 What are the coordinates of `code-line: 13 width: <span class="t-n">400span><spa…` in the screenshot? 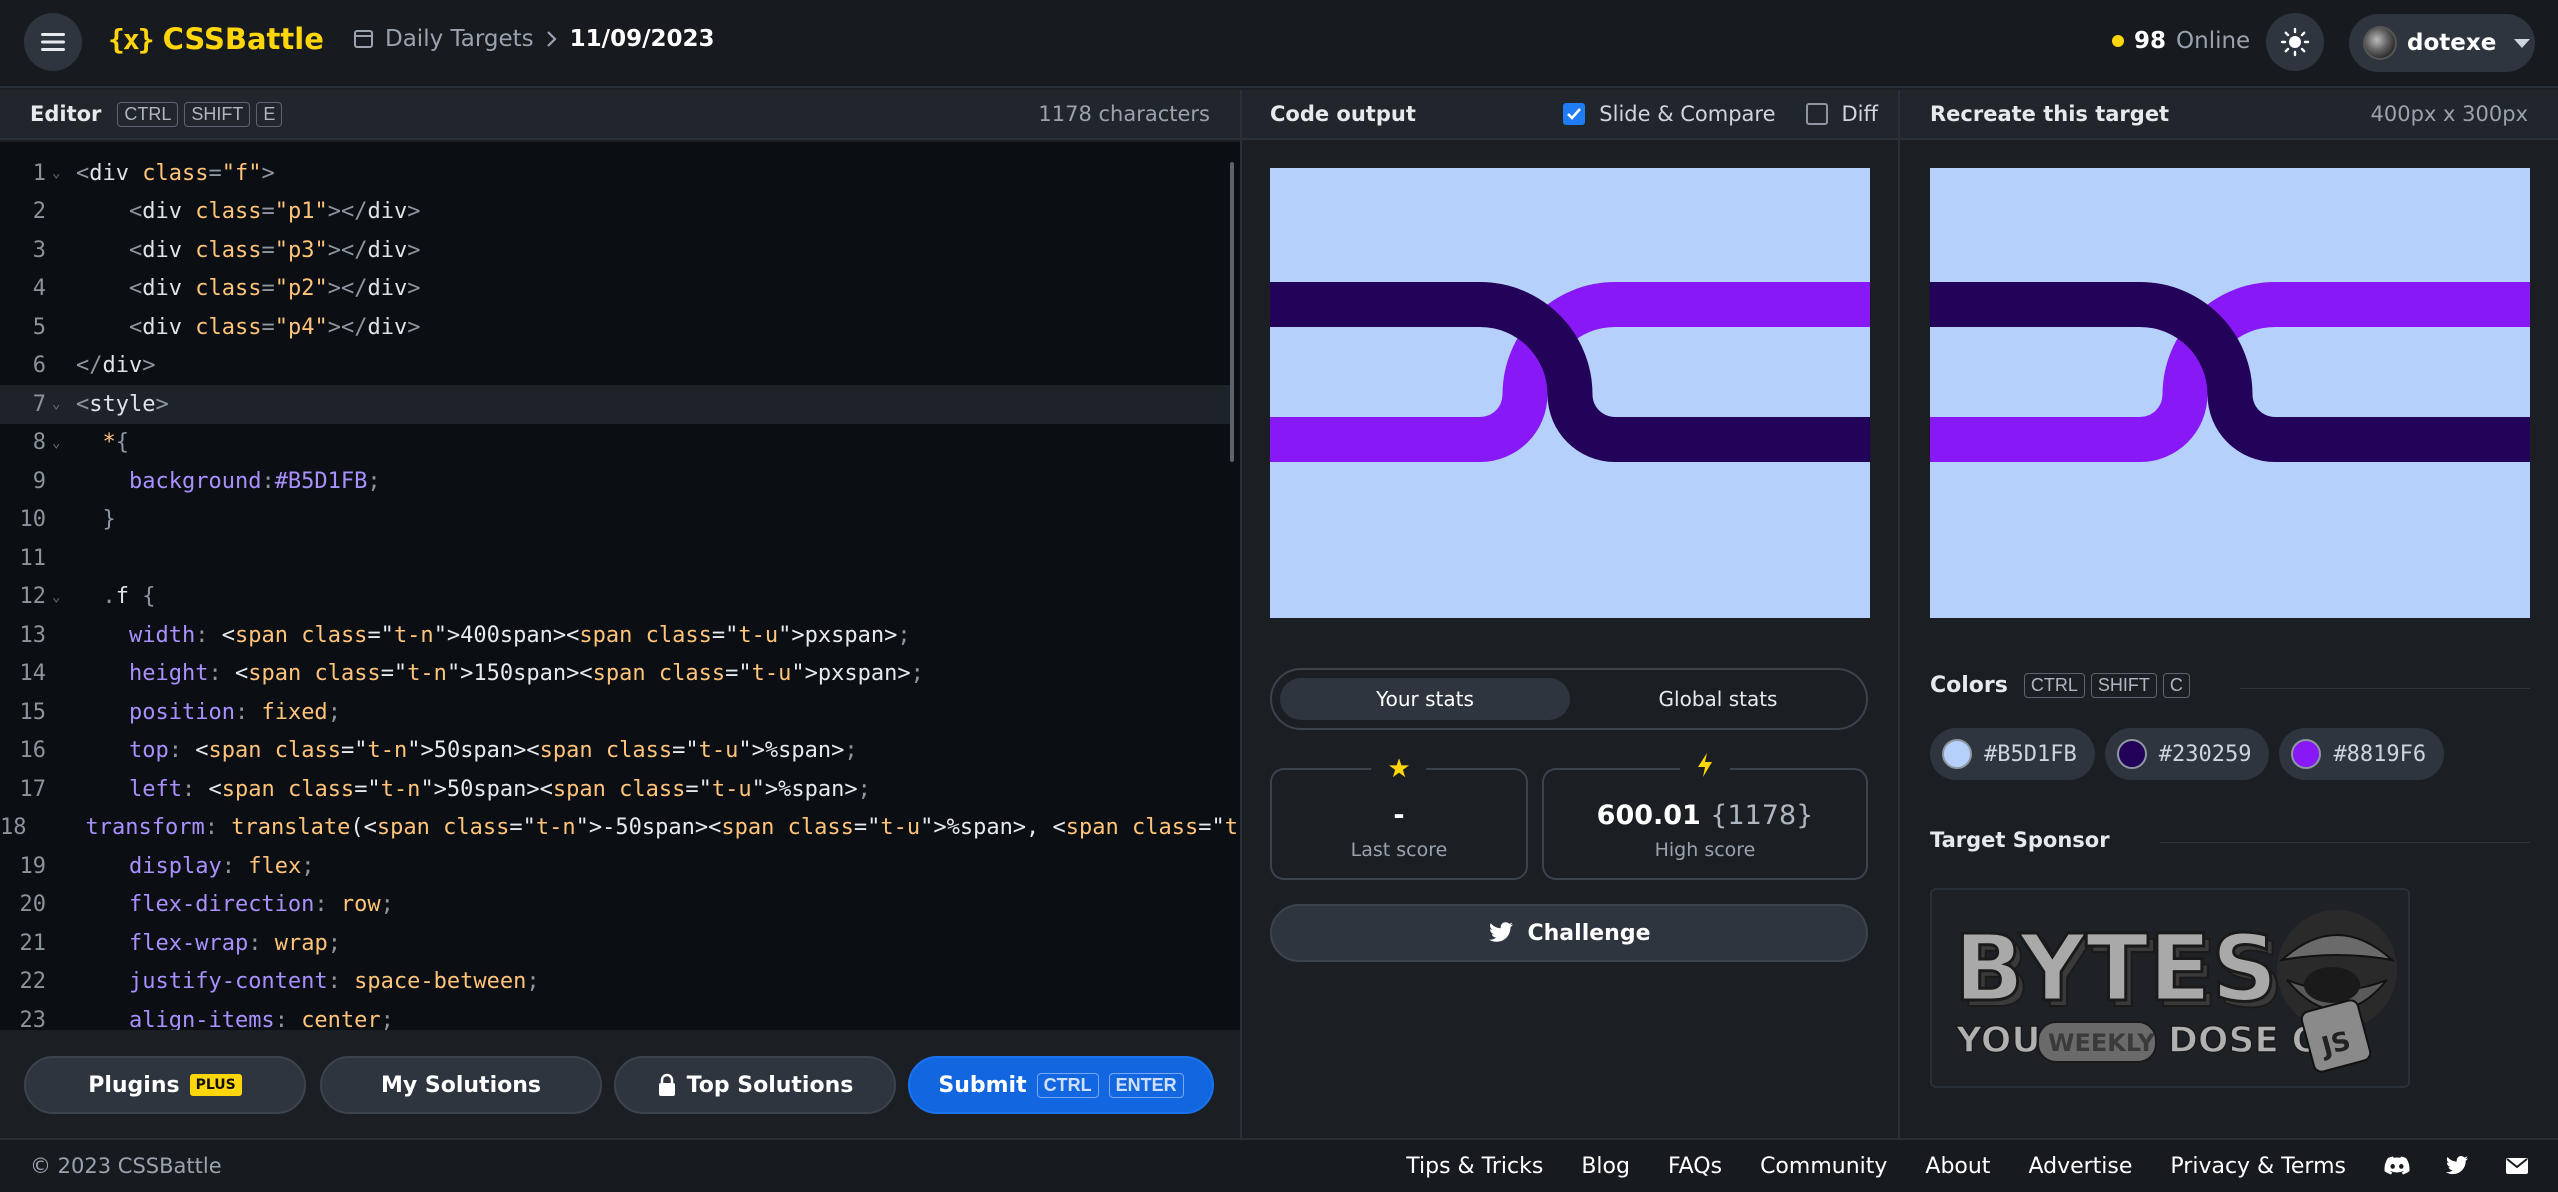 It's located at (615, 635).